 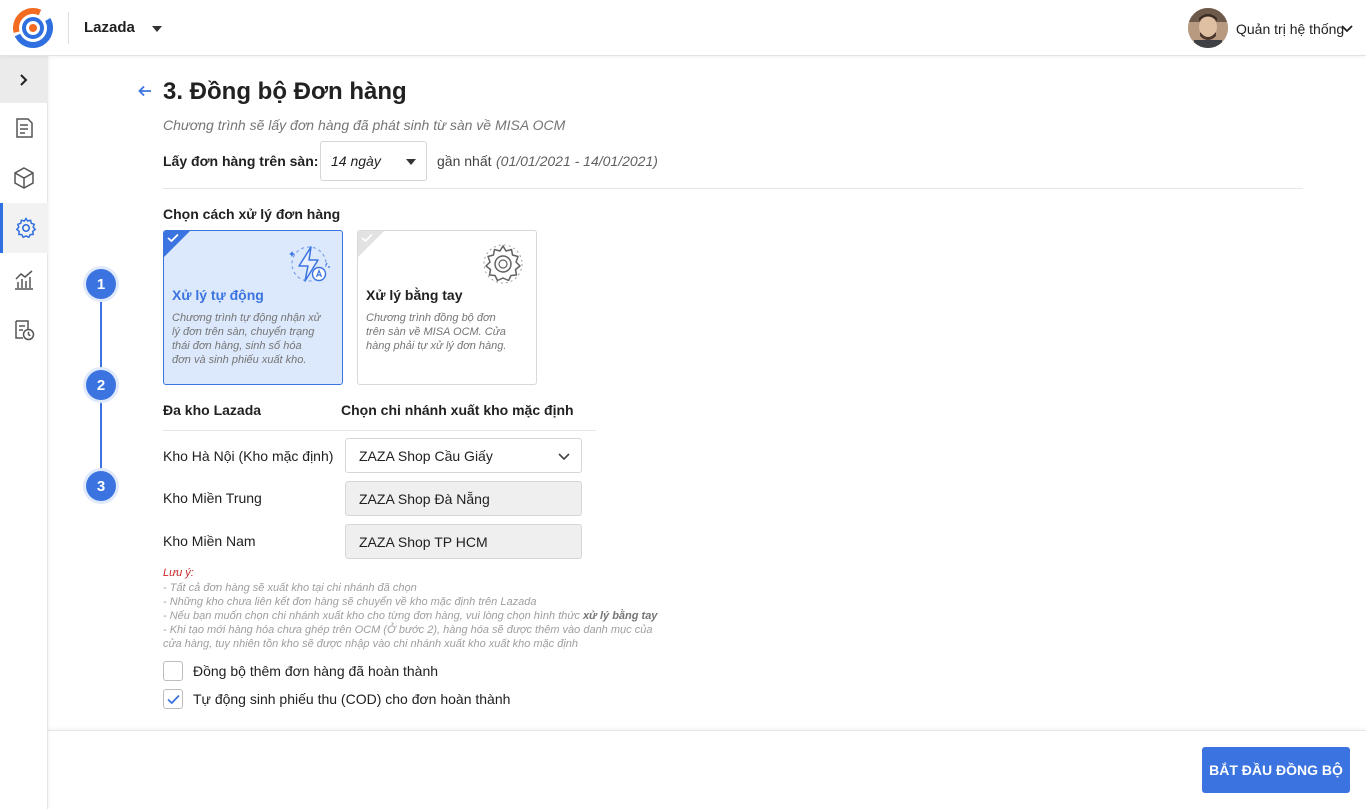 I want to click on sidebar-item-orders, so click(x=24, y=128).